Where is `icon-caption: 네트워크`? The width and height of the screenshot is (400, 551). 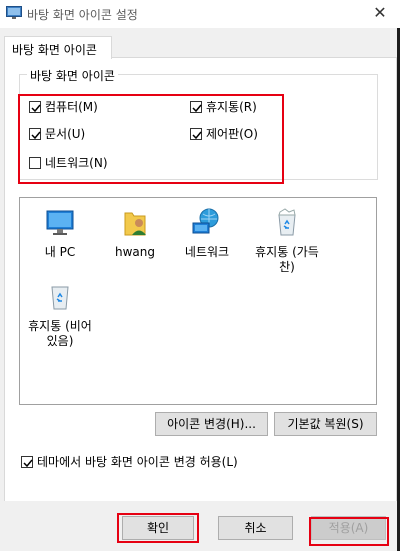
icon-caption: 네트워크 is located at coordinates (207, 252).